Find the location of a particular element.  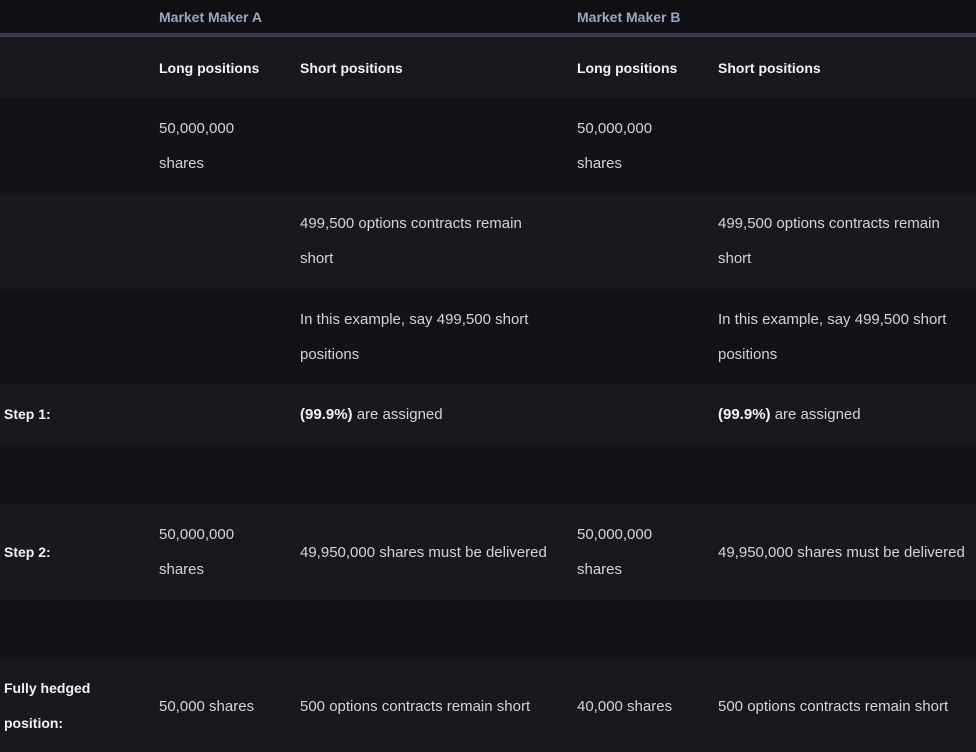

b-short-header: Short positions is located at coordinates (769, 67).